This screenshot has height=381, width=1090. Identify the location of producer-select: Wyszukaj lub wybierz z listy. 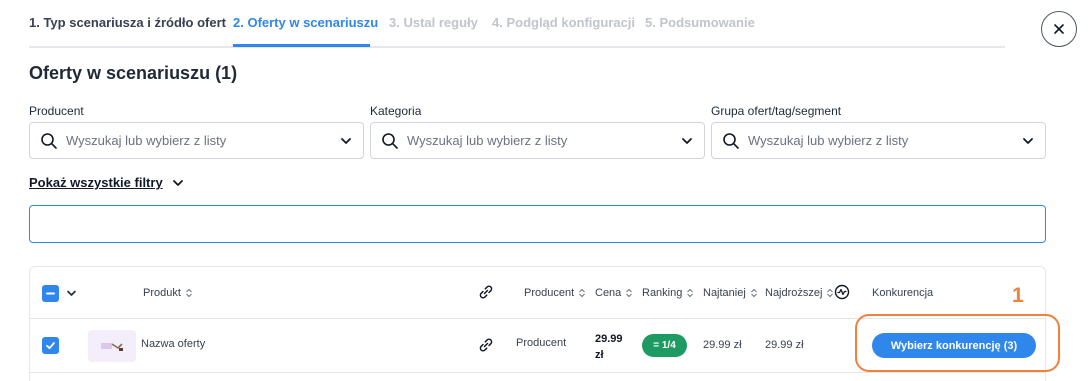
(196, 140).